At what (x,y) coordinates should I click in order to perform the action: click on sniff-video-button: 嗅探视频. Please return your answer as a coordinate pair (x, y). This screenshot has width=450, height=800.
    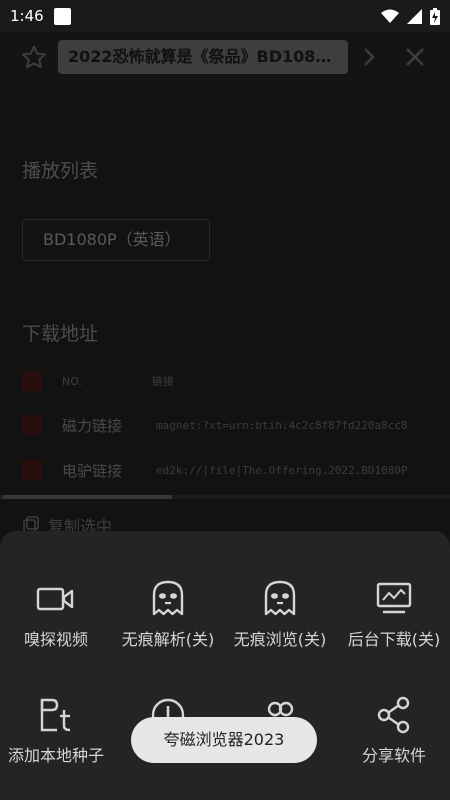
    Looking at the image, I should click on (56, 621).